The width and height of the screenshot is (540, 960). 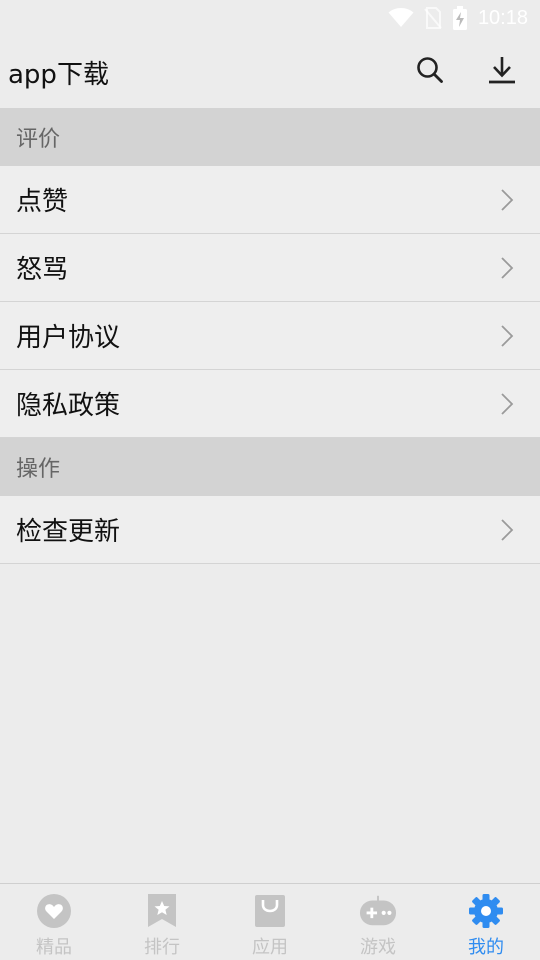 I want to click on tab-featured: 精品, so click(x=54, y=922).